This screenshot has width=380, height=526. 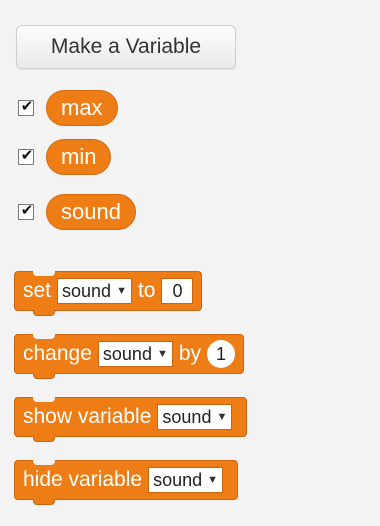 What do you see at coordinates (83, 479) in the screenshot?
I see `block-label: hide variable` at bounding box center [83, 479].